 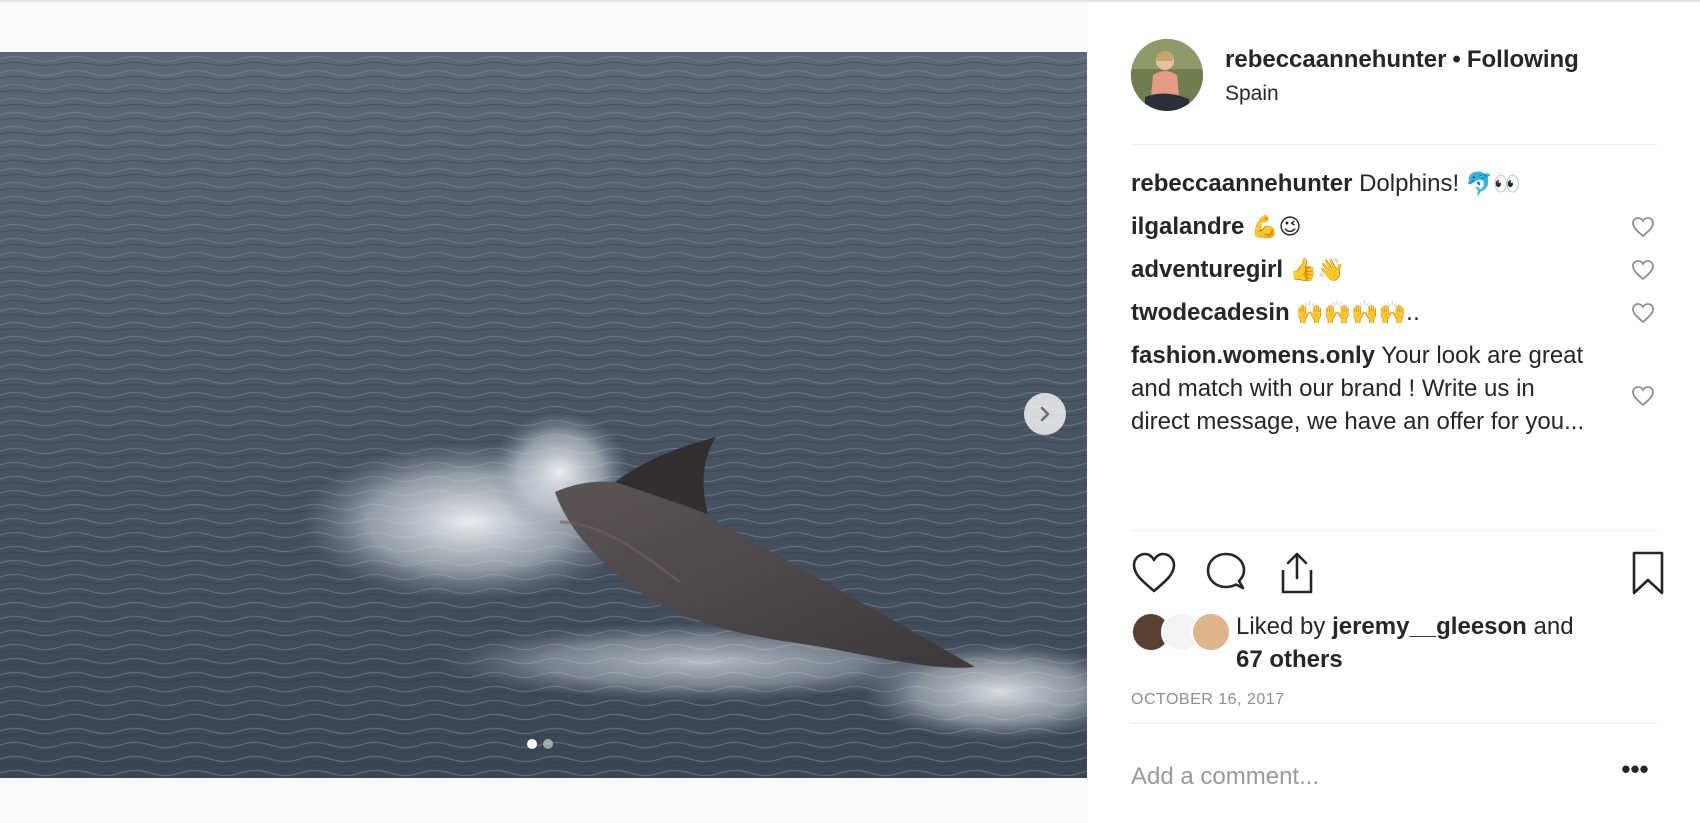 What do you see at coordinates (1429, 626) in the screenshot?
I see `liker-username: jeremy__gleeson` at bounding box center [1429, 626].